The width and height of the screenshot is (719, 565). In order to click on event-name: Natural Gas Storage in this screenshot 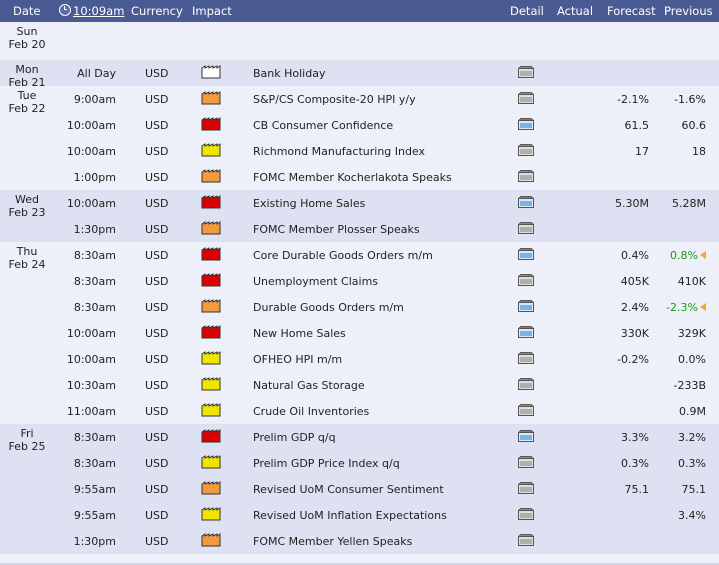, I will do `click(309, 385)`.